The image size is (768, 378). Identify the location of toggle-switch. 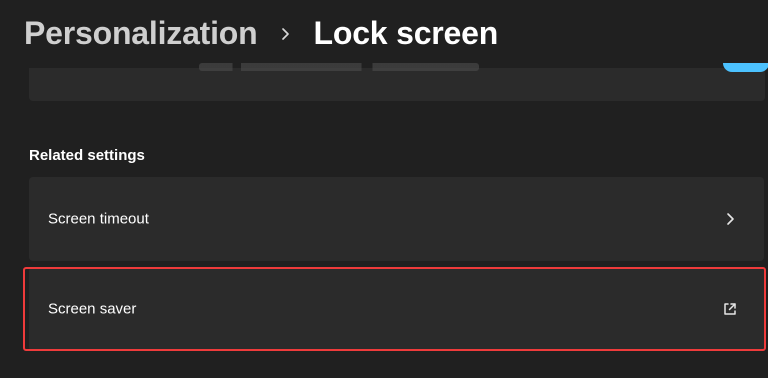
(745, 67).